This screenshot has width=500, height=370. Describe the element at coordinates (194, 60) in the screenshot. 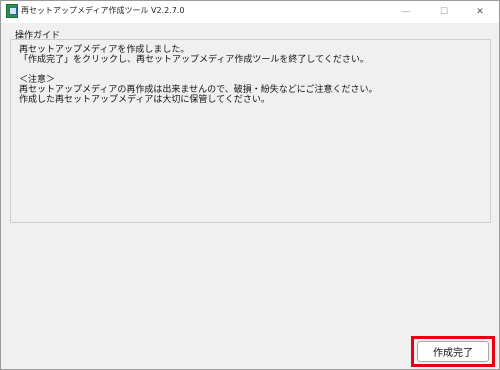

I see `guide-line: 「作成完了」をクリックし、再セットアップメディア作成ツールを終了してください。` at that location.